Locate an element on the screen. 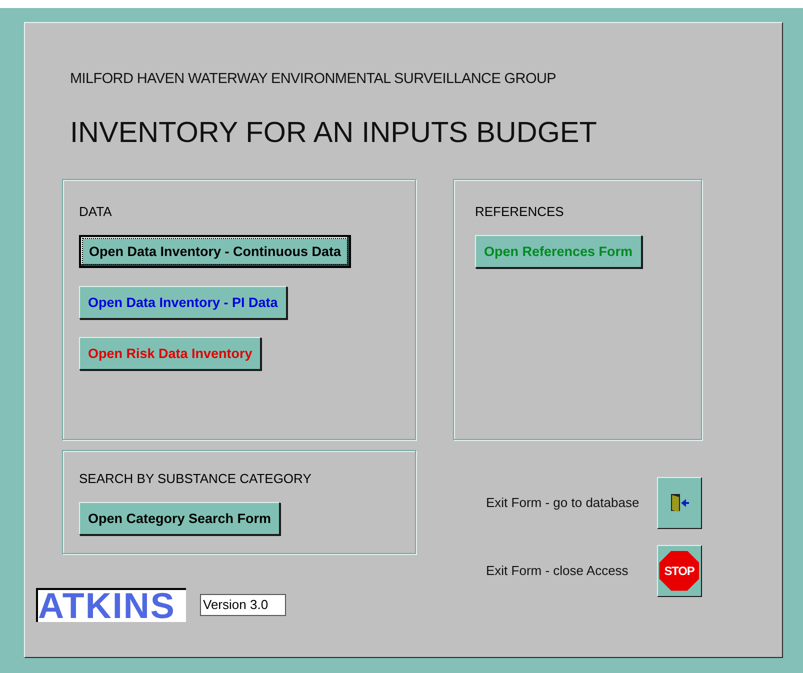 The width and height of the screenshot is (803, 673). door-arrow-icon is located at coordinates (679, 503).